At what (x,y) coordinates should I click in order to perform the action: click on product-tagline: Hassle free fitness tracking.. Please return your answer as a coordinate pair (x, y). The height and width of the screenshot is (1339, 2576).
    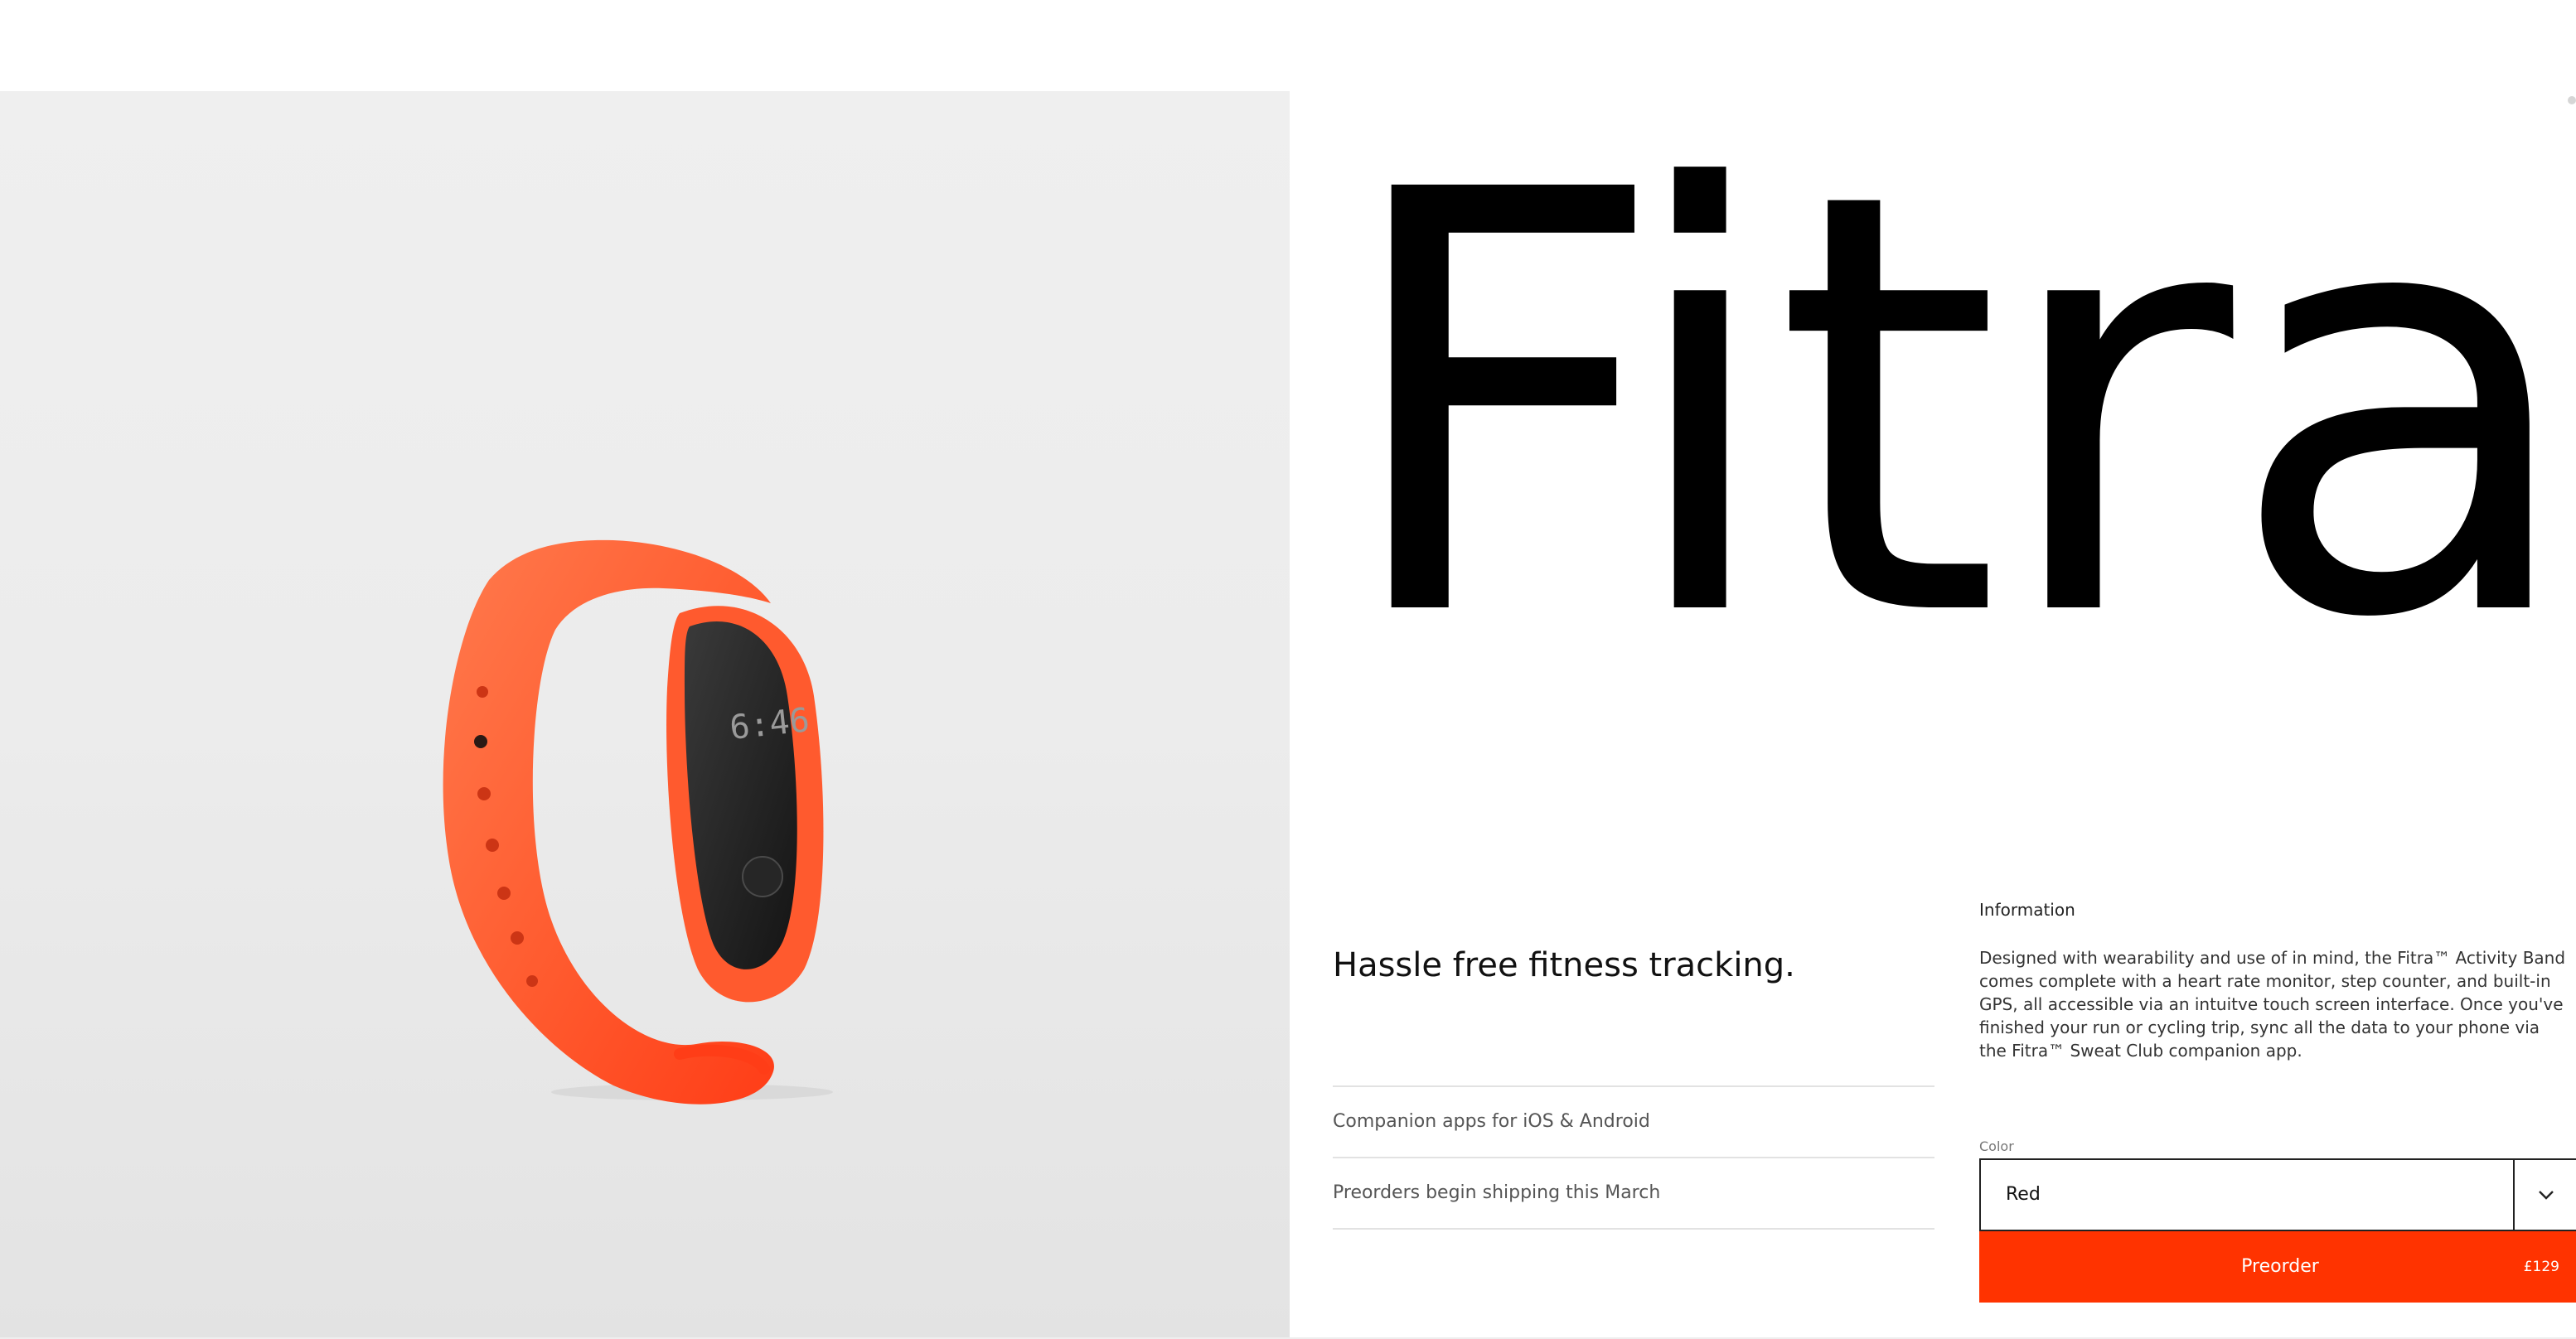
    Looking at the image, I should click on (1564, 965).